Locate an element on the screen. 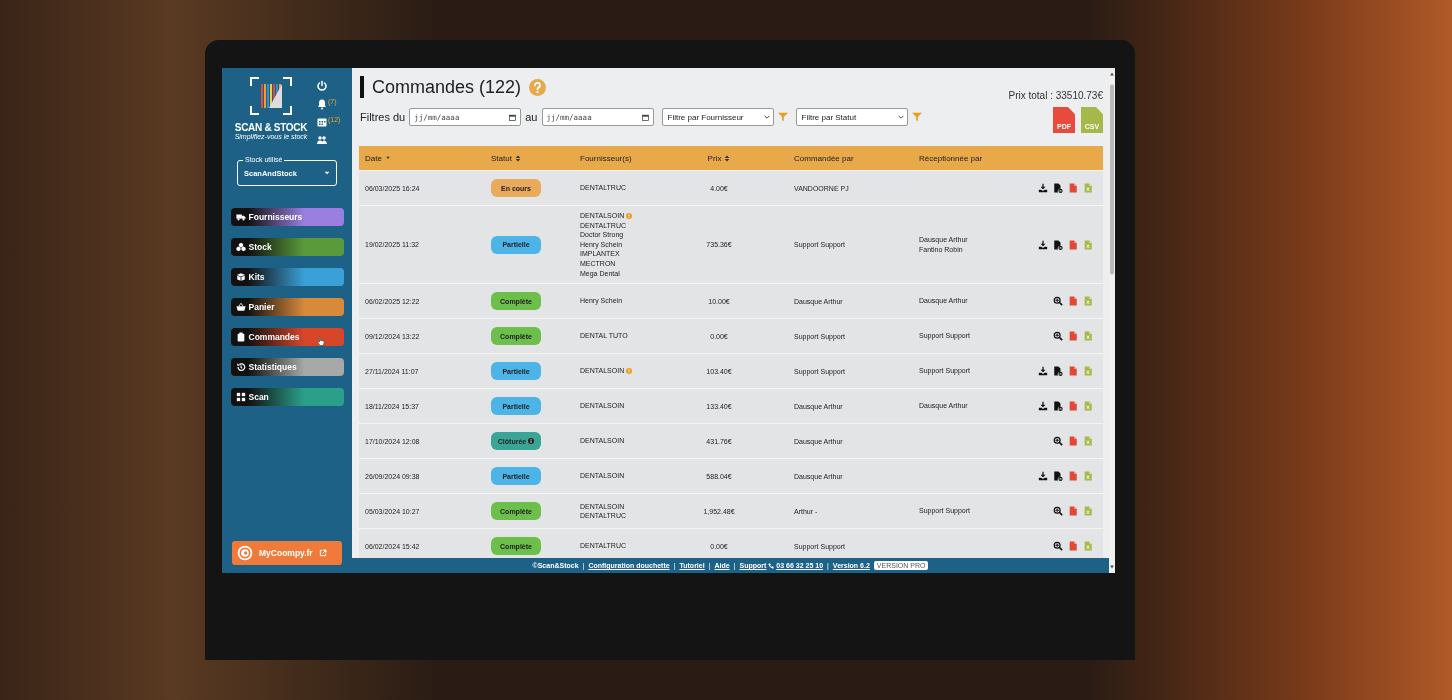 The width and height of the screenshot is (1452, 700). page-title: Commandes (122) is located at coordinates (441, 87).